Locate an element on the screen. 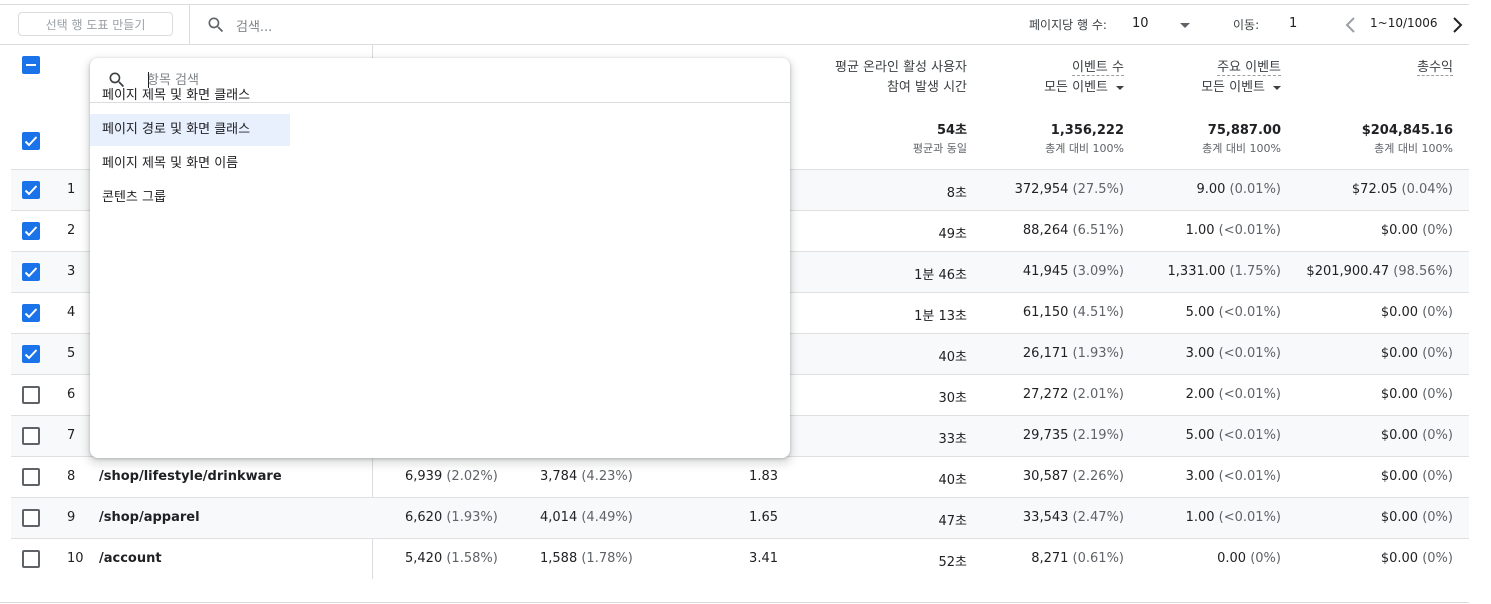  views-cell-percent: (1.58%) is located at coordinates (472, 558).